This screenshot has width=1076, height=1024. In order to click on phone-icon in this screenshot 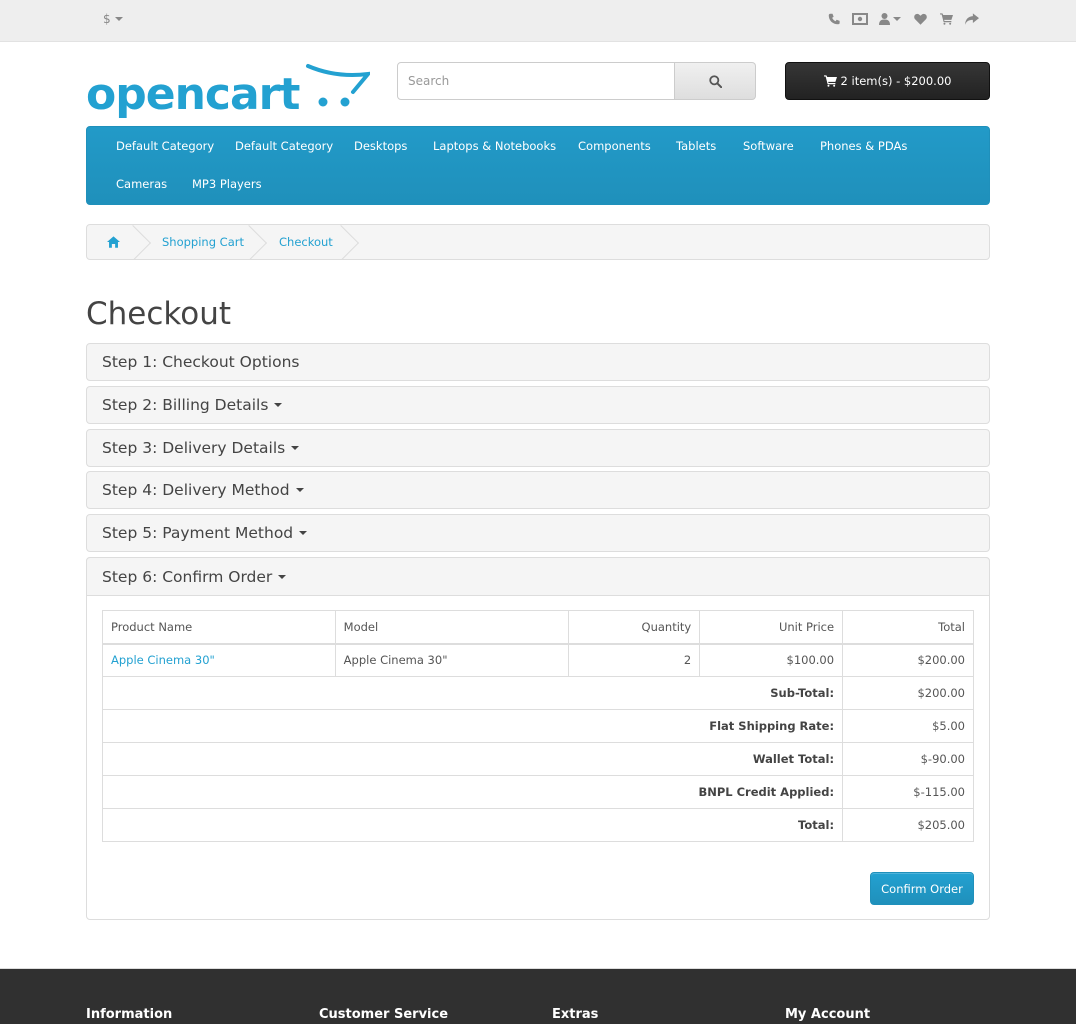, I will do `click(834, 19)`.